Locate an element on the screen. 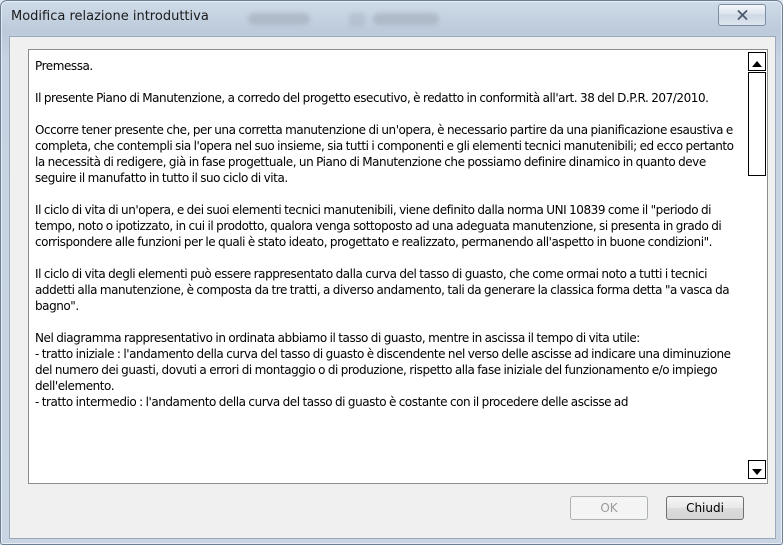  scroll-down-arrow-icon is located at coordinates (757, 469).